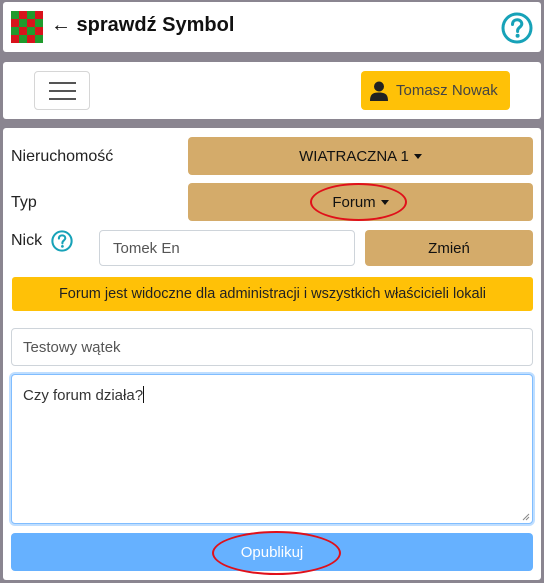 The image size is (544, 583). What do you see at coordinates (447, 90) in the screenshot?
I see `user-name: Tomasz Nowak` at bounding box center [447, 90].